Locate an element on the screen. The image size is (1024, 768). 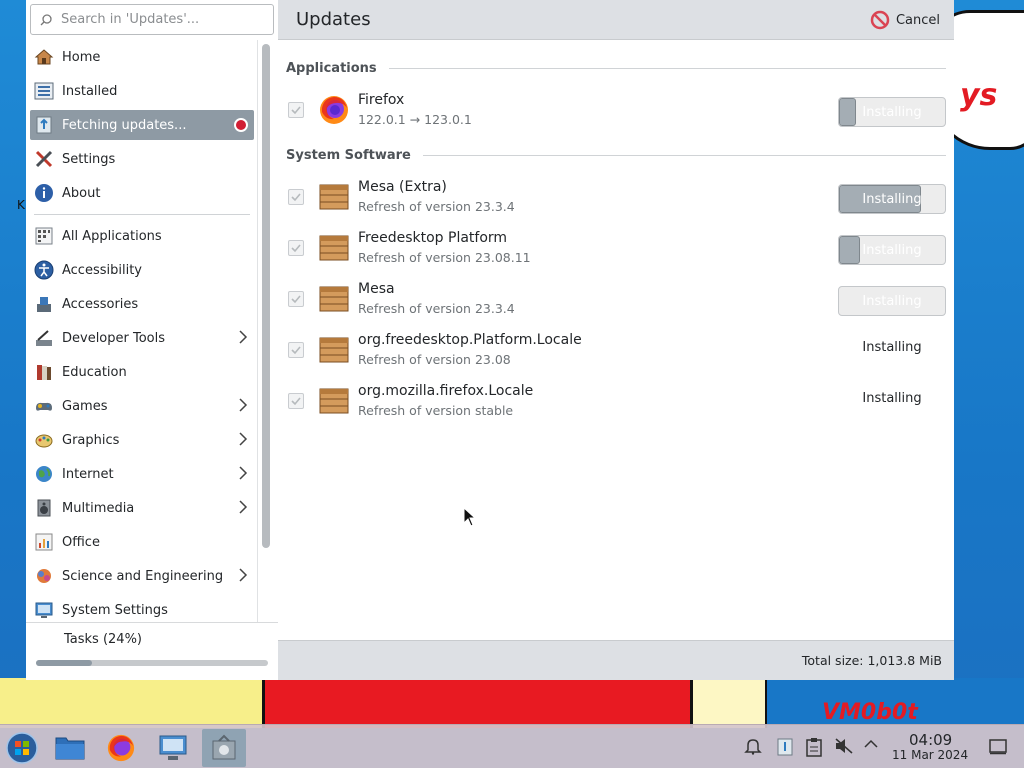
science-icon is located at coordinates (44, 576).